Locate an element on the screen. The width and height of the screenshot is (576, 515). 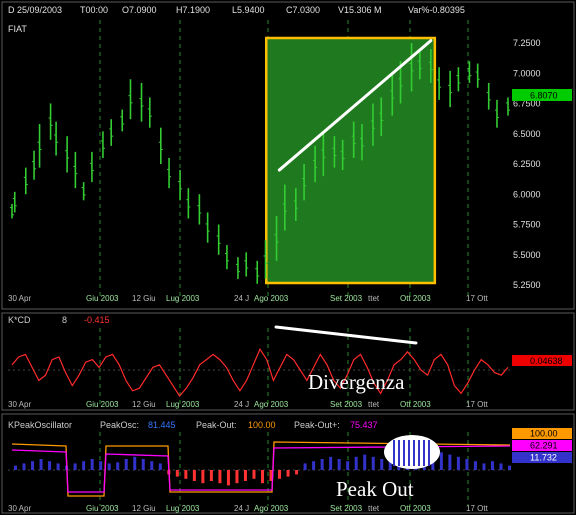
header-time: T00:00 is located at coordinates (94, 10).